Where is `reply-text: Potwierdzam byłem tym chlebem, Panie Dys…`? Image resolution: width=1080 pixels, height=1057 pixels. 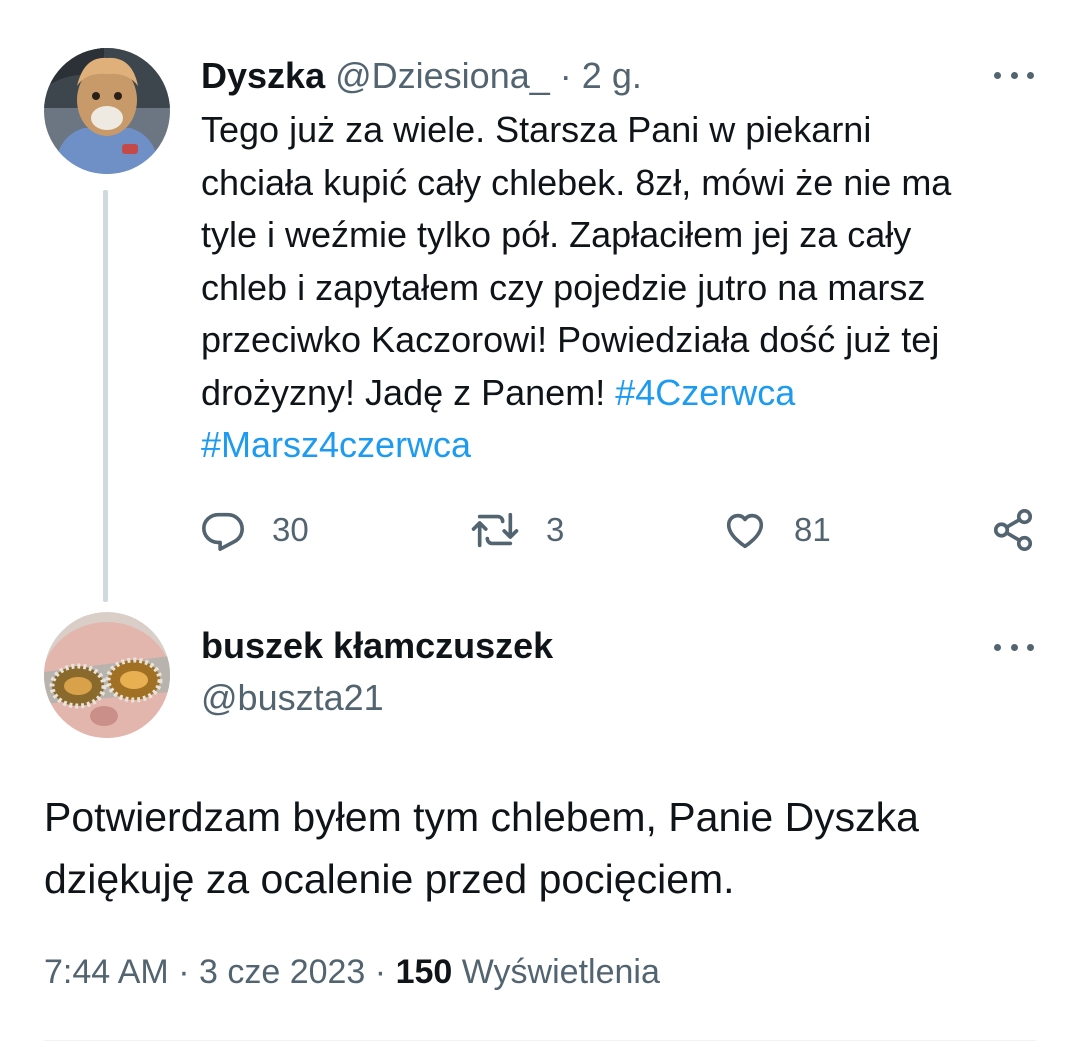 reply-text: Potwierdzam byłem tym chlebem, Panie Dys… is located at coordinates (544, 848).